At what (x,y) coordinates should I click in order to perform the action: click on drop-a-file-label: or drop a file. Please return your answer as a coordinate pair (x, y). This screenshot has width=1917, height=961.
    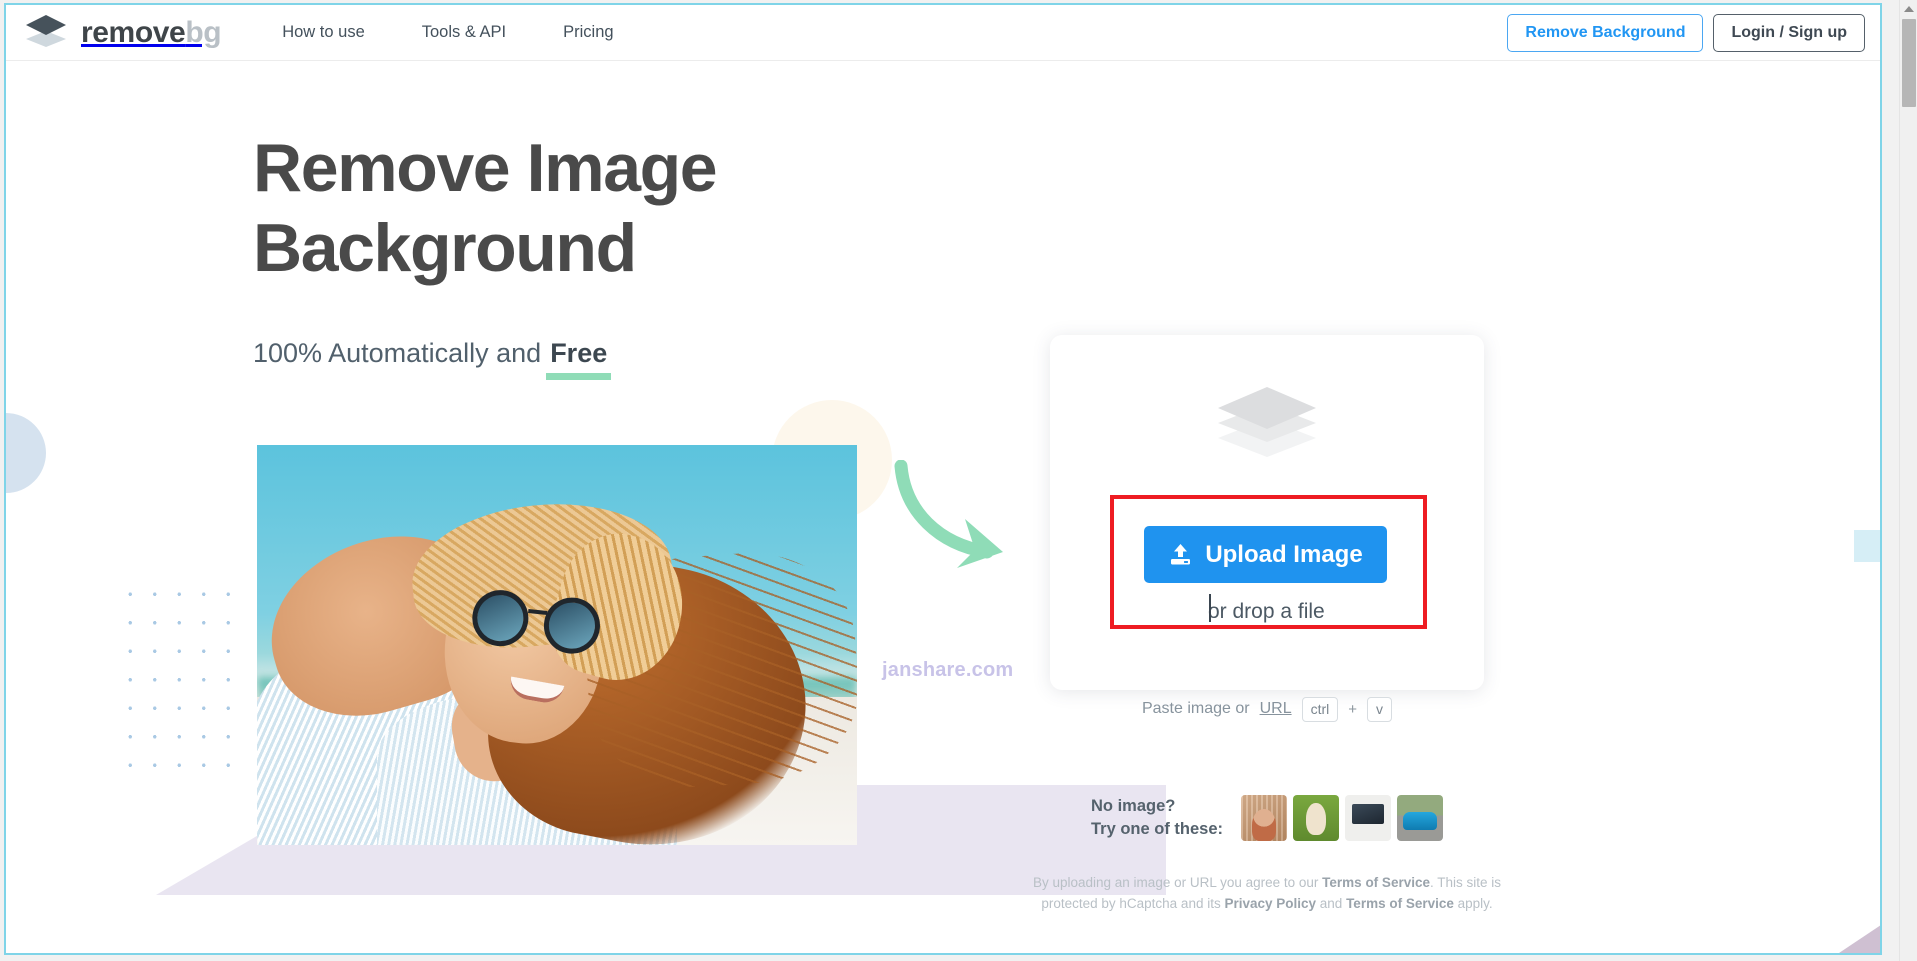
    Looking at the image, I should click on (1266, 611).